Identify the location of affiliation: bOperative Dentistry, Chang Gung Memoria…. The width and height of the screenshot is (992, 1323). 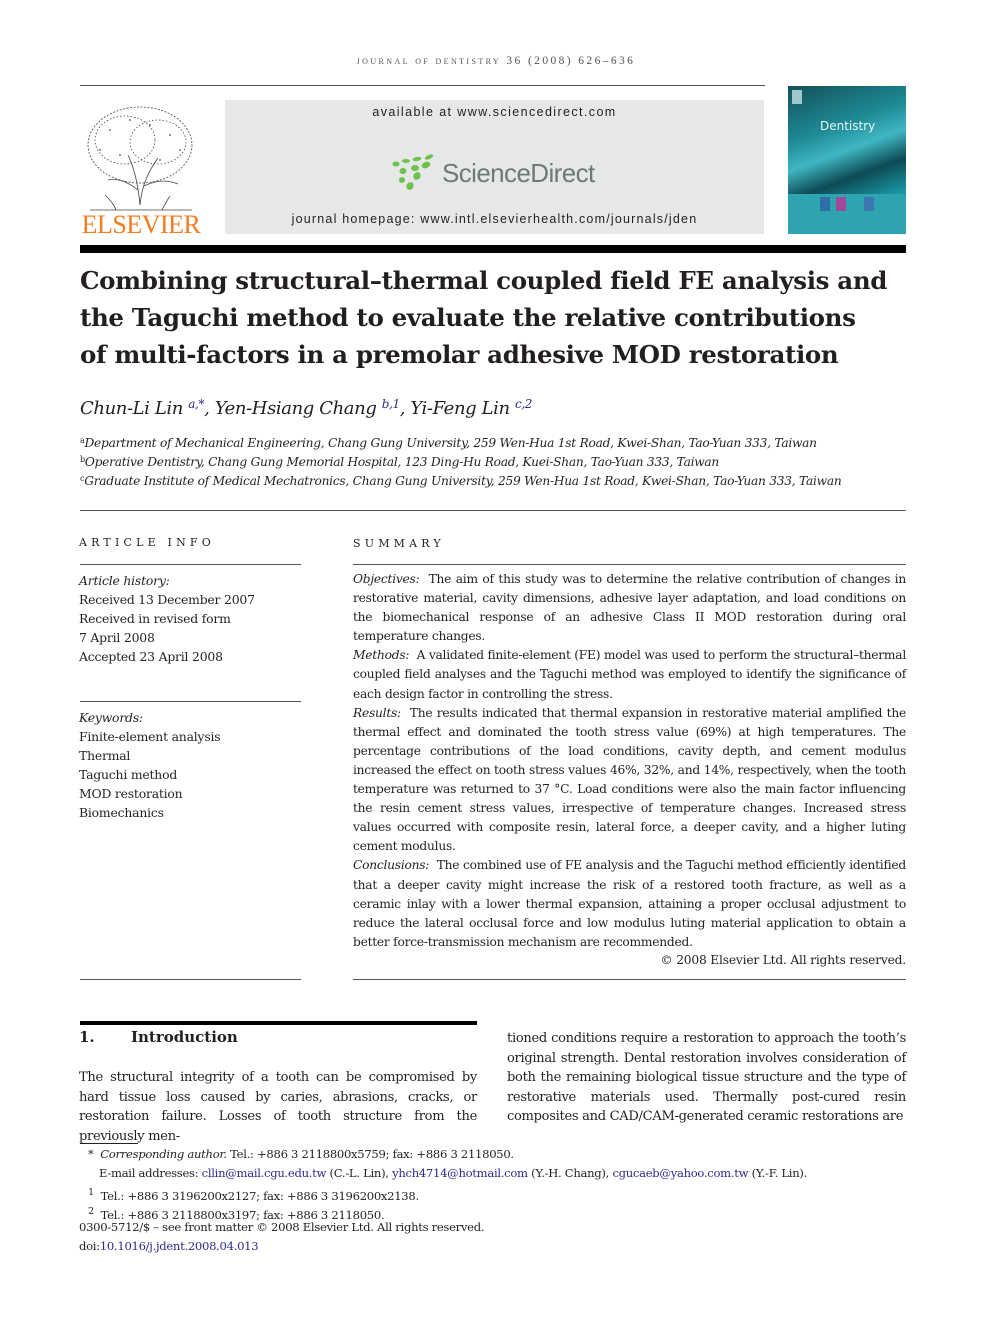
(399, 462).